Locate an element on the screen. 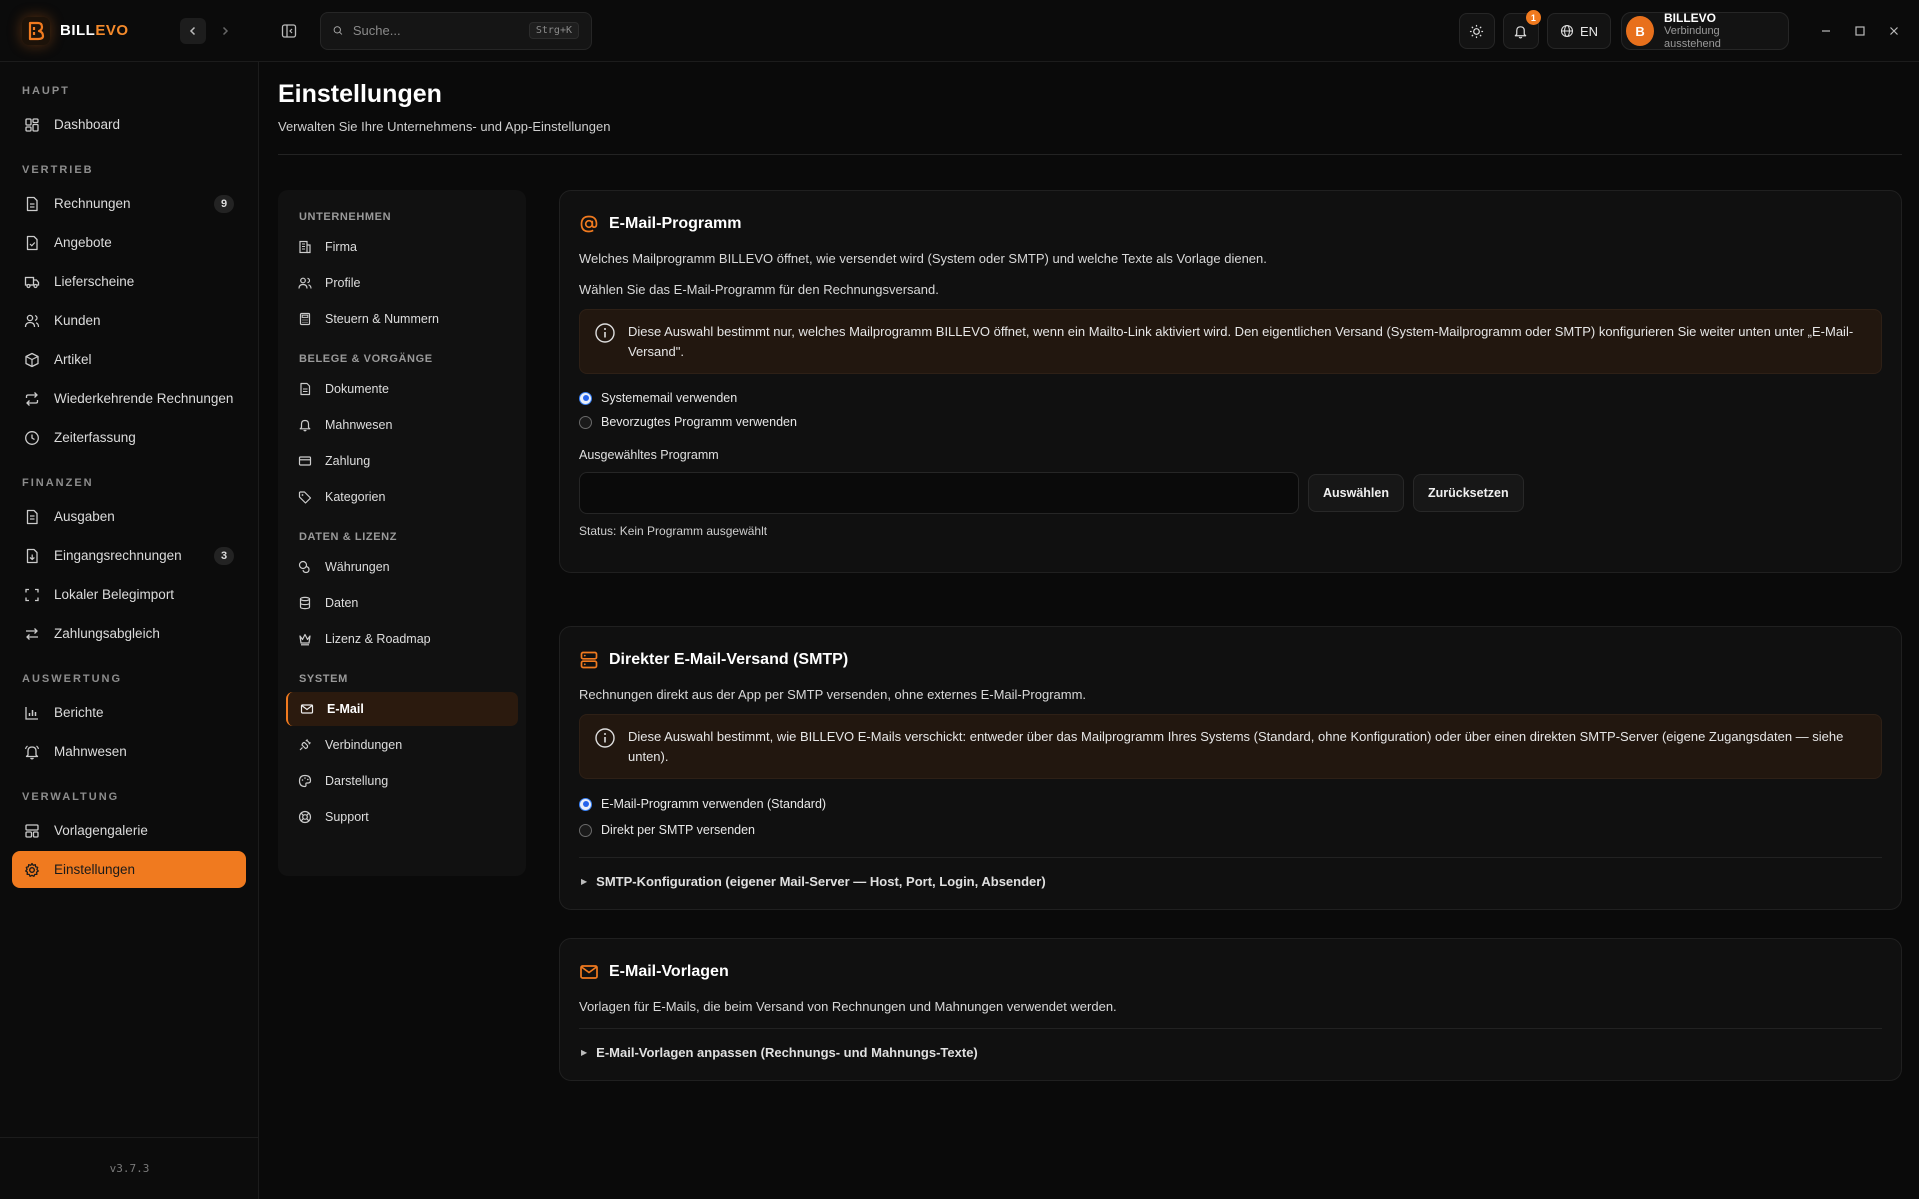  sidebar-item-artikel: Artikel is located at coordinates (129, 359).